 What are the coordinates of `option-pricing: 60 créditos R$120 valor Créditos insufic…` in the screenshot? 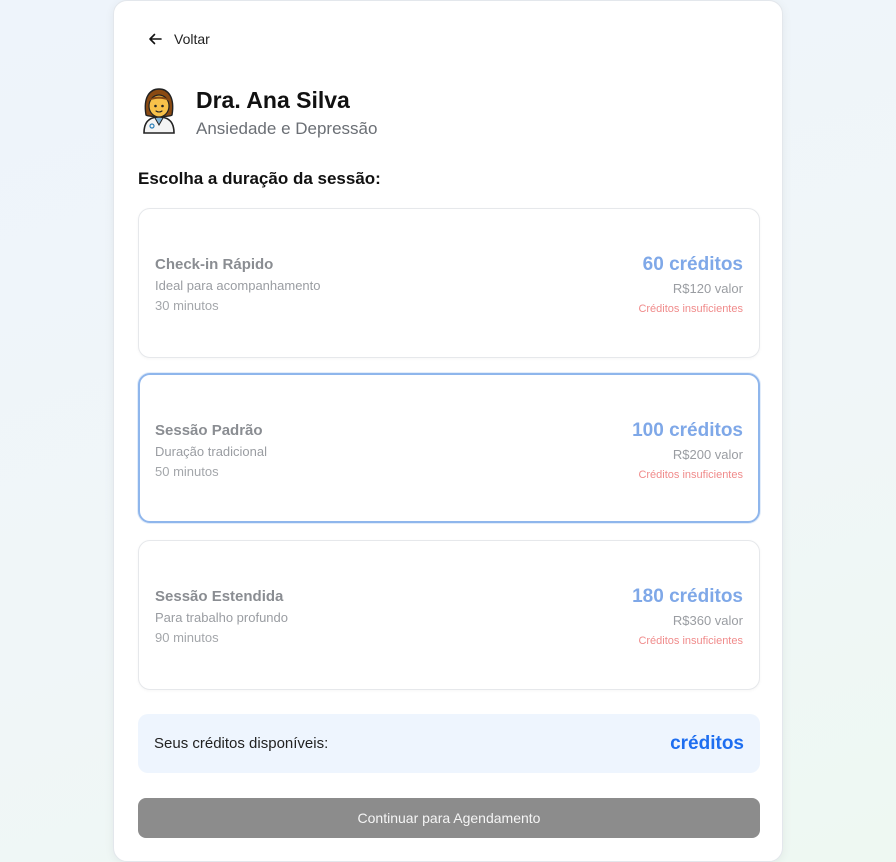 It's located at (690, 284).